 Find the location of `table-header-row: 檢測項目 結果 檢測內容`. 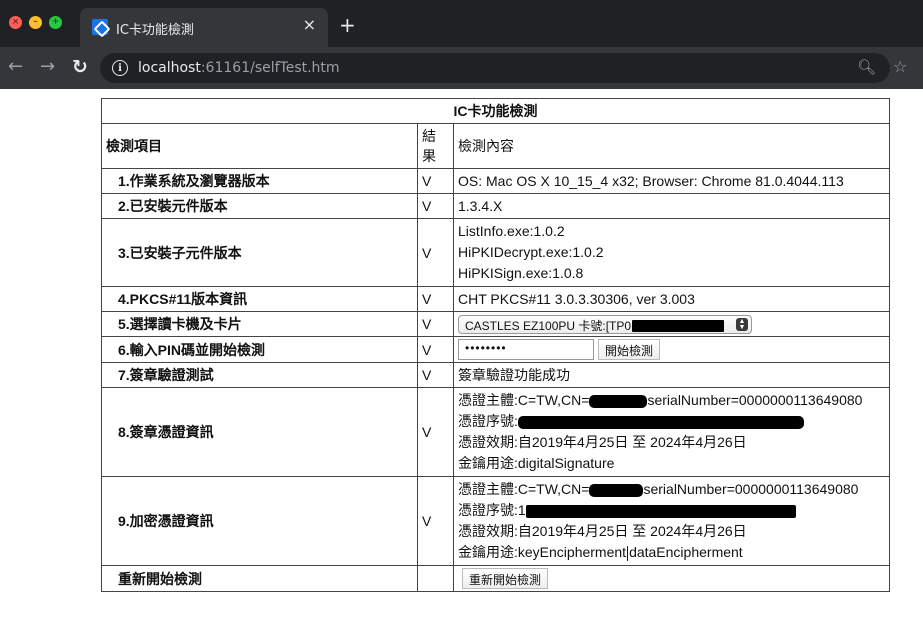

table-header-row: 檢測項目 結果 檢測內容 is located at coordinates (495, 146).